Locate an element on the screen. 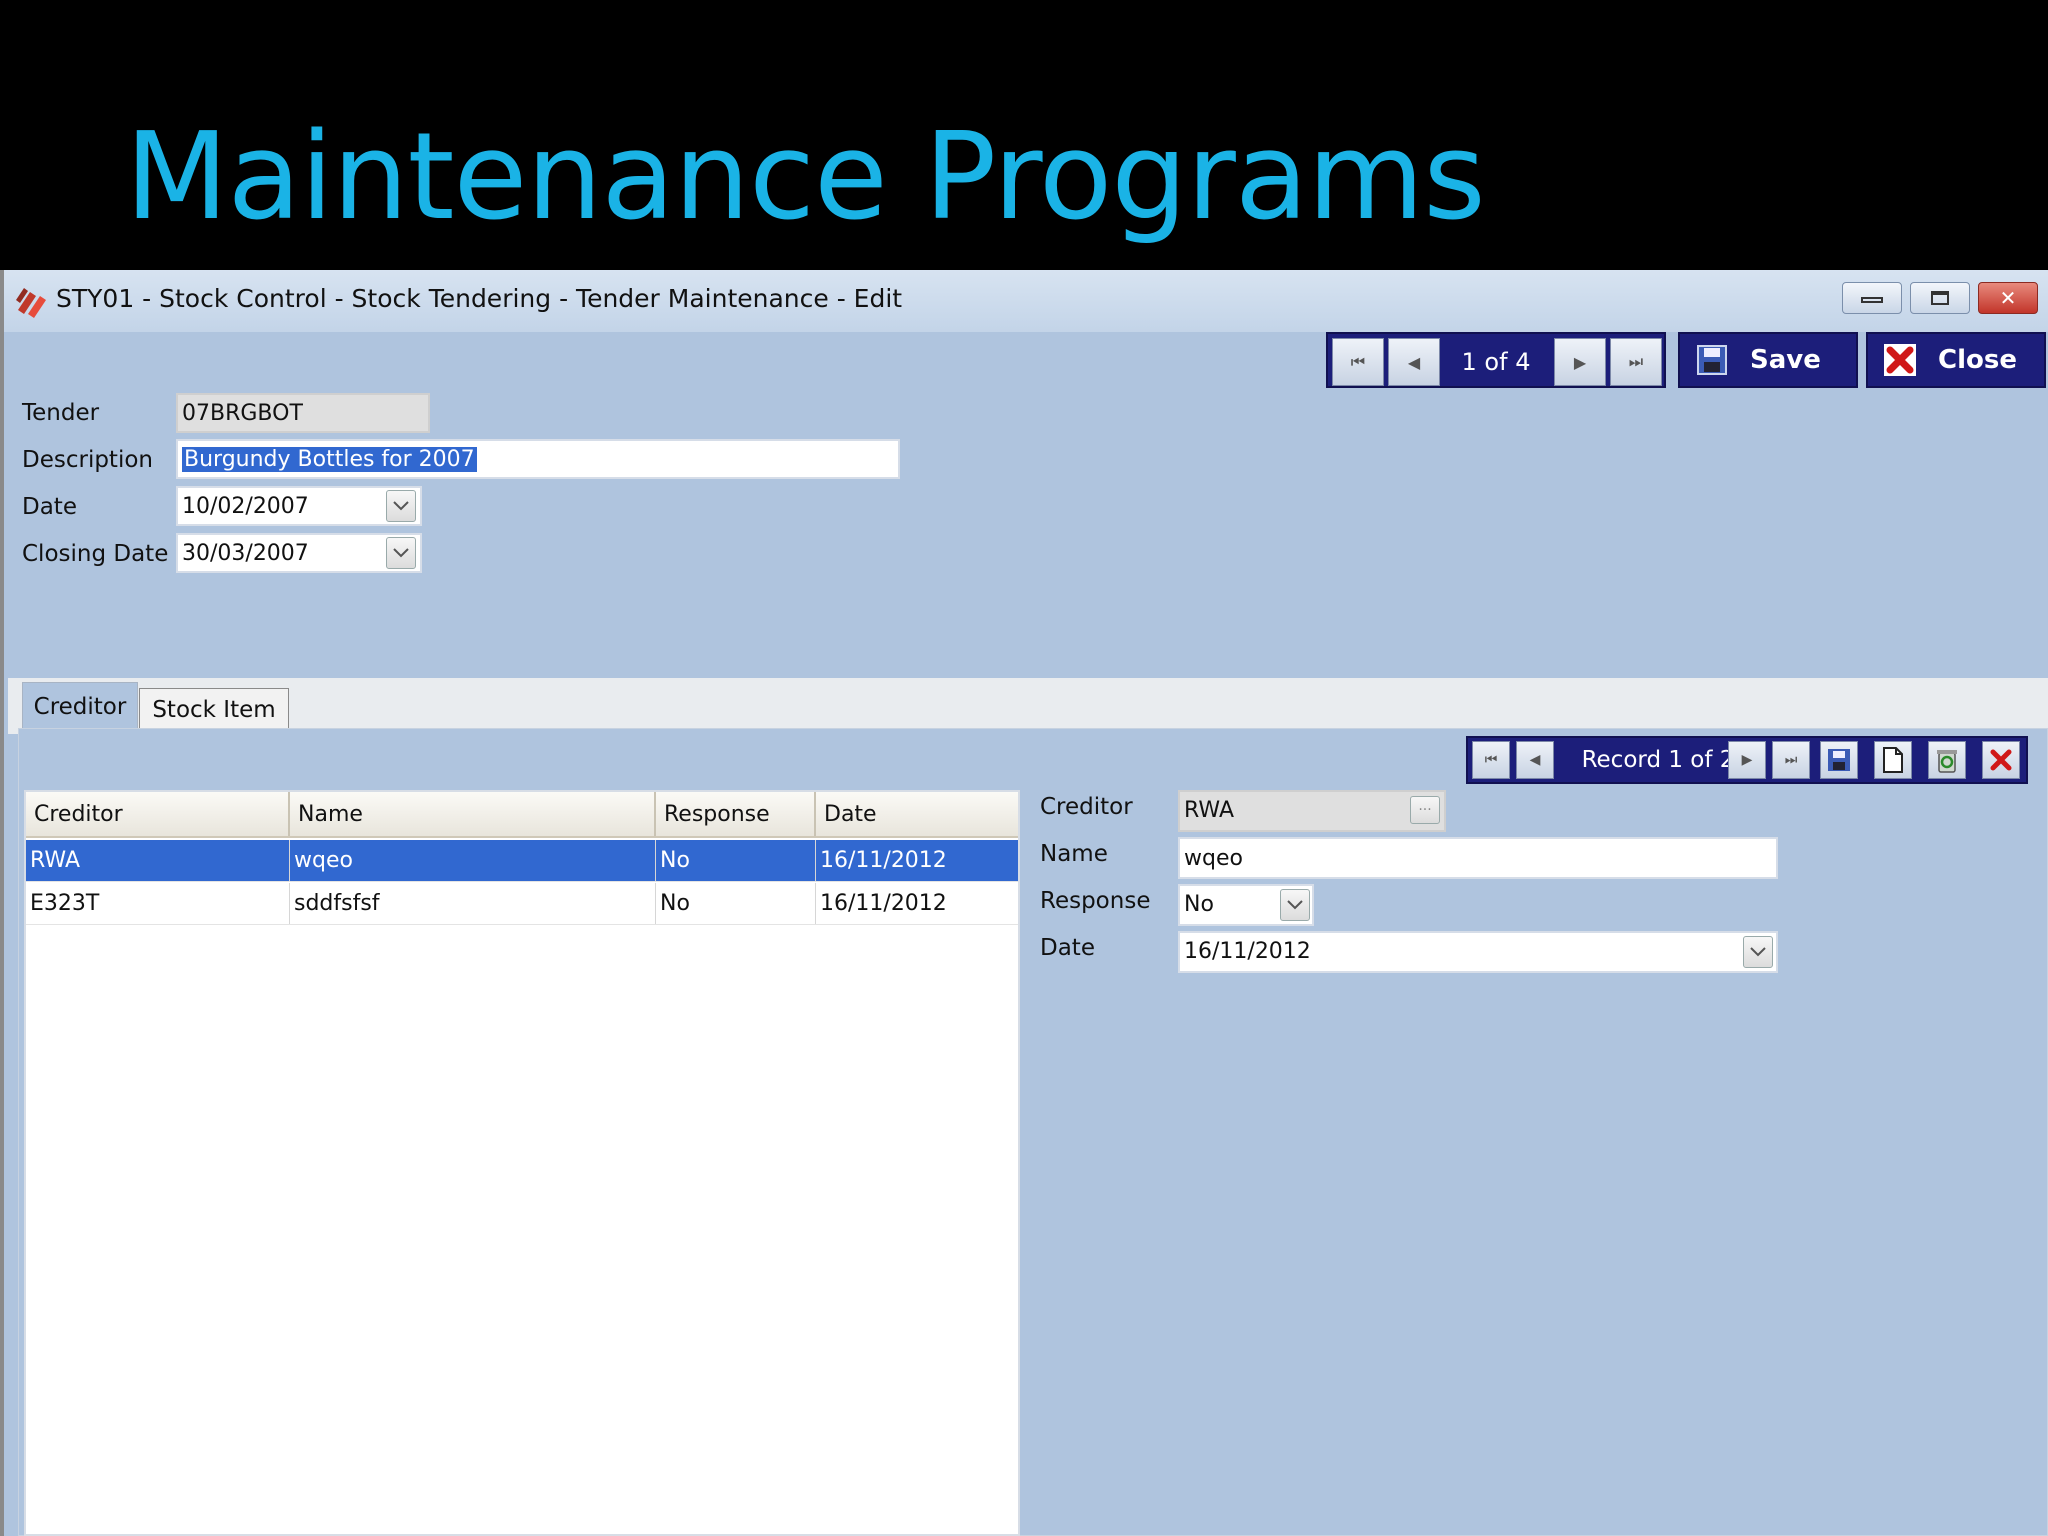 The image size is (2048, 1536). minimize-button is located at coordinates (1872, 298).